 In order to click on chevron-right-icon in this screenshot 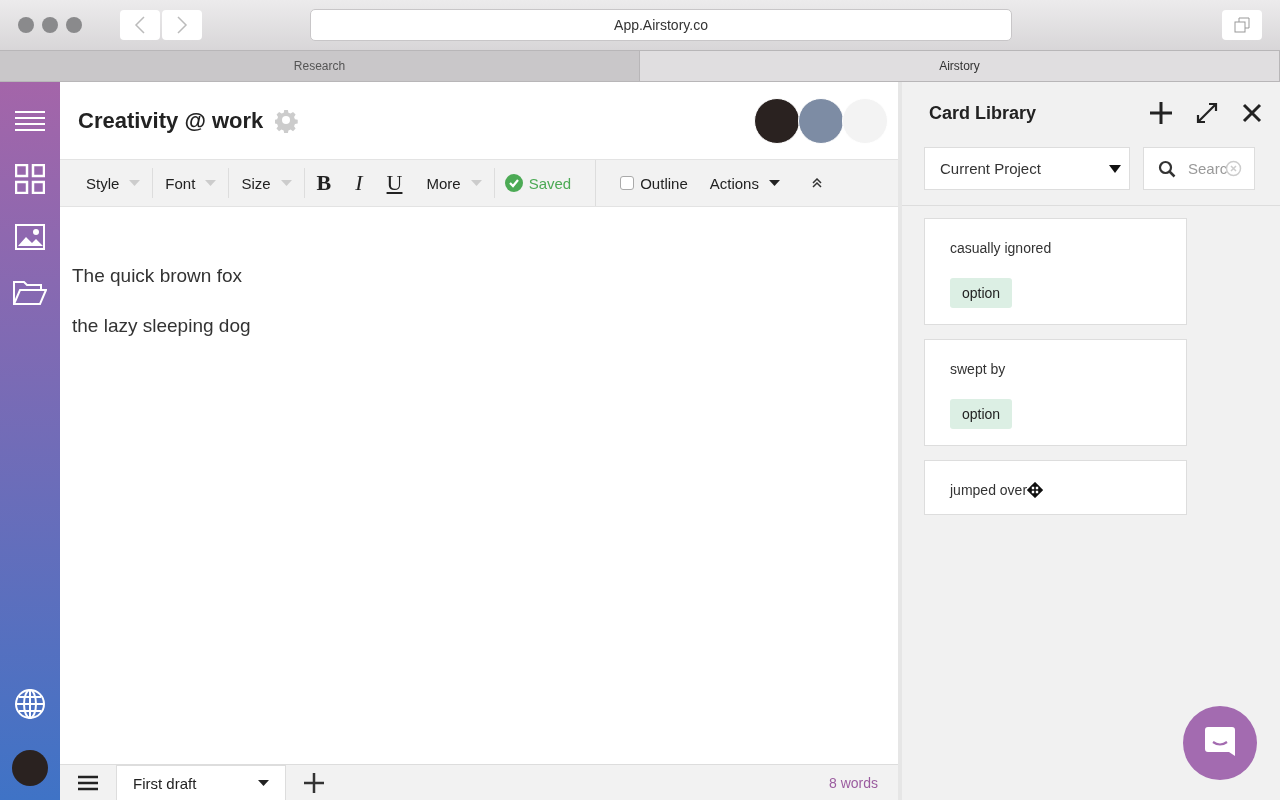, I will do `click(182, 25)`.